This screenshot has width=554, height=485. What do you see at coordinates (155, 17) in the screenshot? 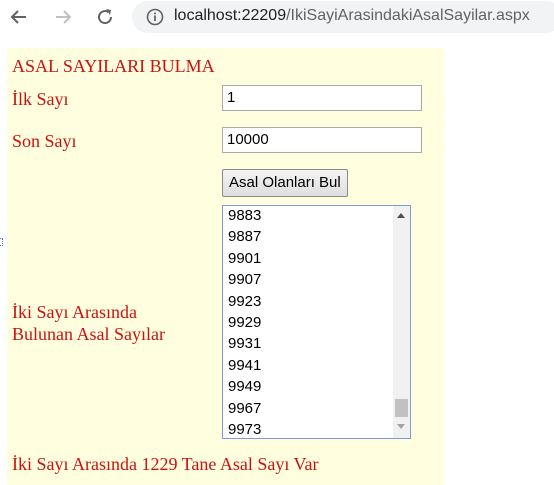
I see `info-icon` at bounding box center [155, 17].